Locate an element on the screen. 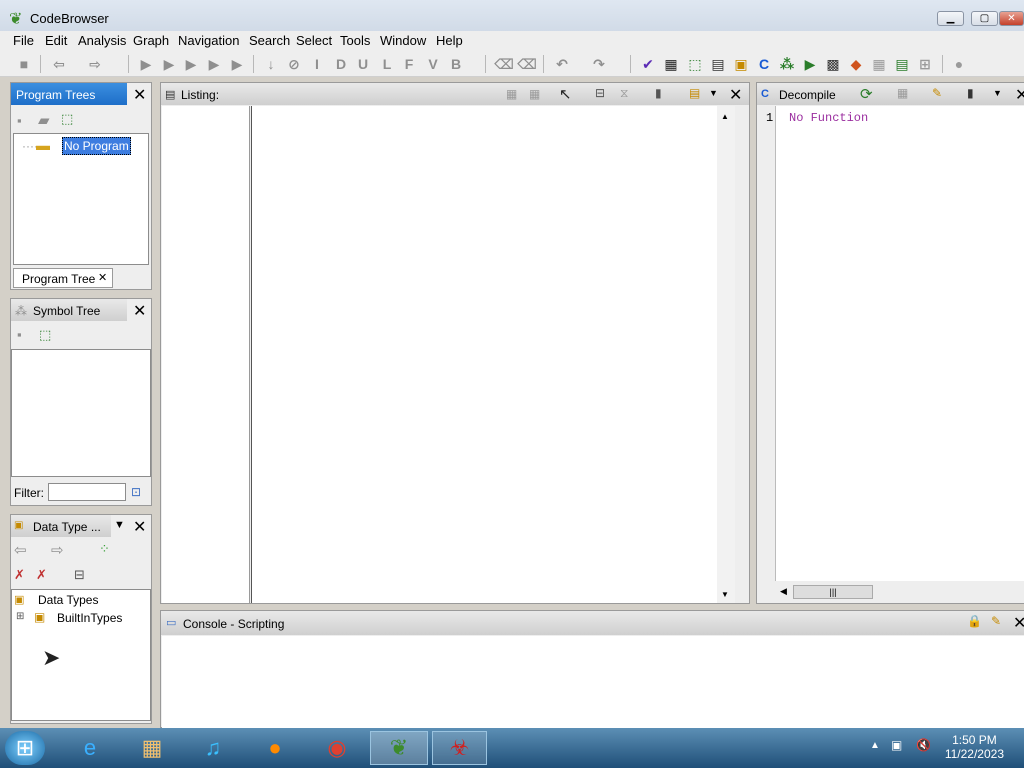 The width and height of the screenshot is (1024, 768). nav-instr-icon: ▶ is located at coordinates (169, 64).